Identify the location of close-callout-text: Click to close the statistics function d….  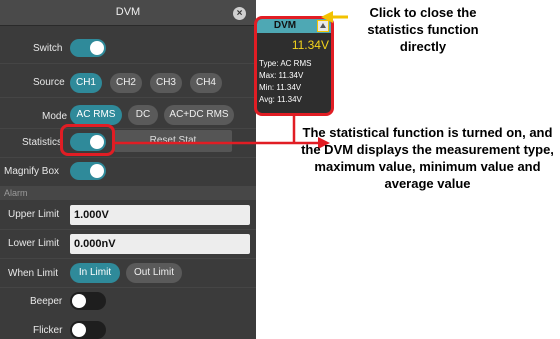
(423, 29).